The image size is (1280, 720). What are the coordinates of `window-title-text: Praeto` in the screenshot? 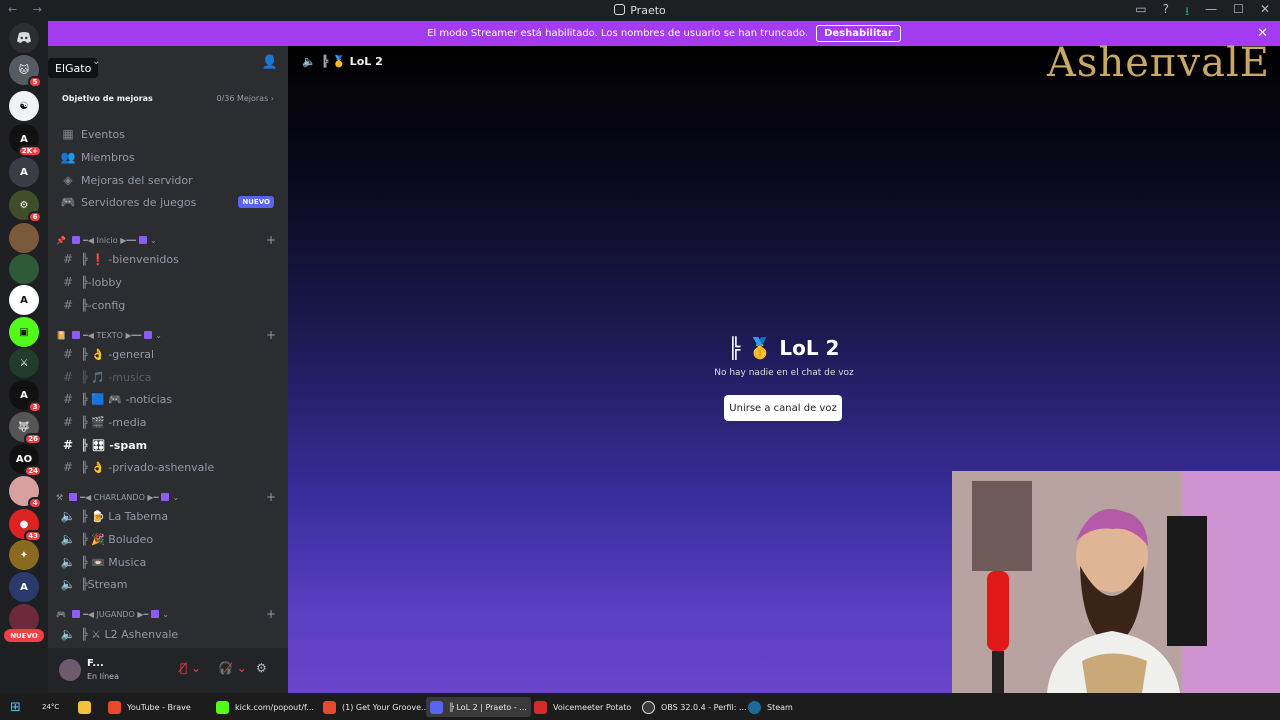 It's located at (648, 10).